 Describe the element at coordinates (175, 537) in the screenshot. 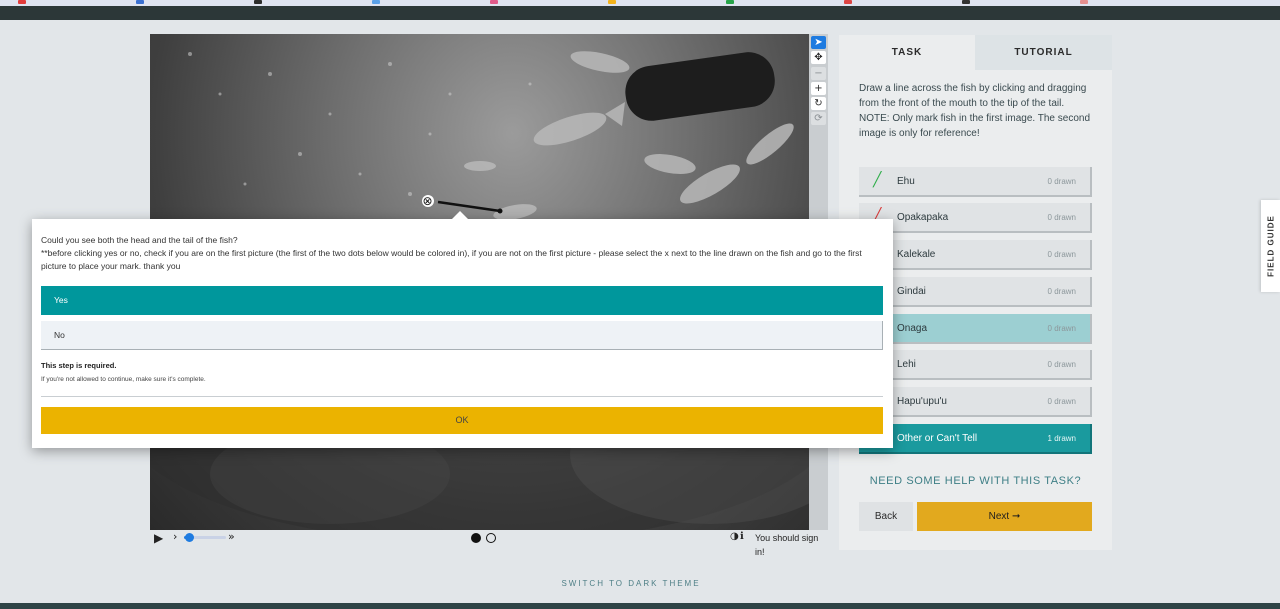

I see `step-back-icon: ›` at that location.